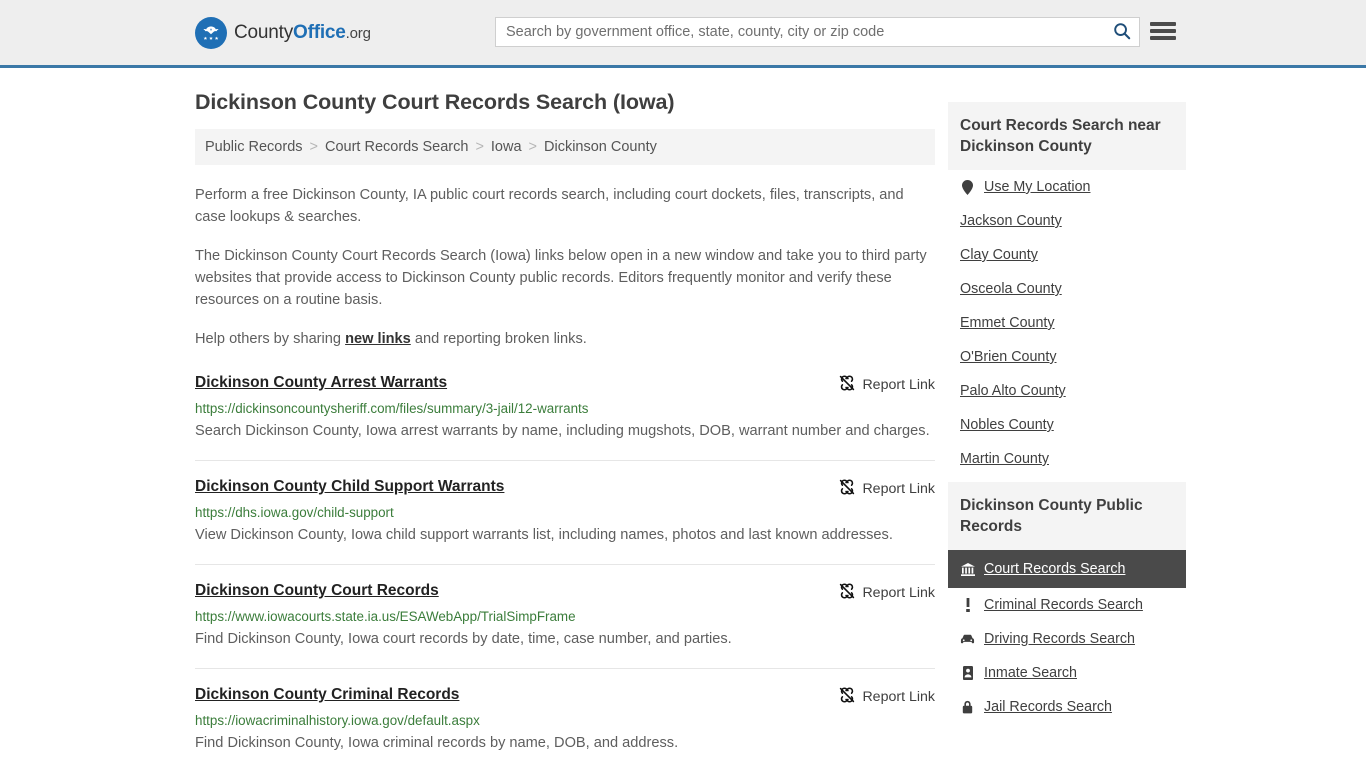 Image resolution: width=1366 pixels, height=768 pixels. What do you see at coordinates (498, 339) in the screenshot?
I see `intro-p3-after: and reporting broken links.` at bounding box center [498, 339].